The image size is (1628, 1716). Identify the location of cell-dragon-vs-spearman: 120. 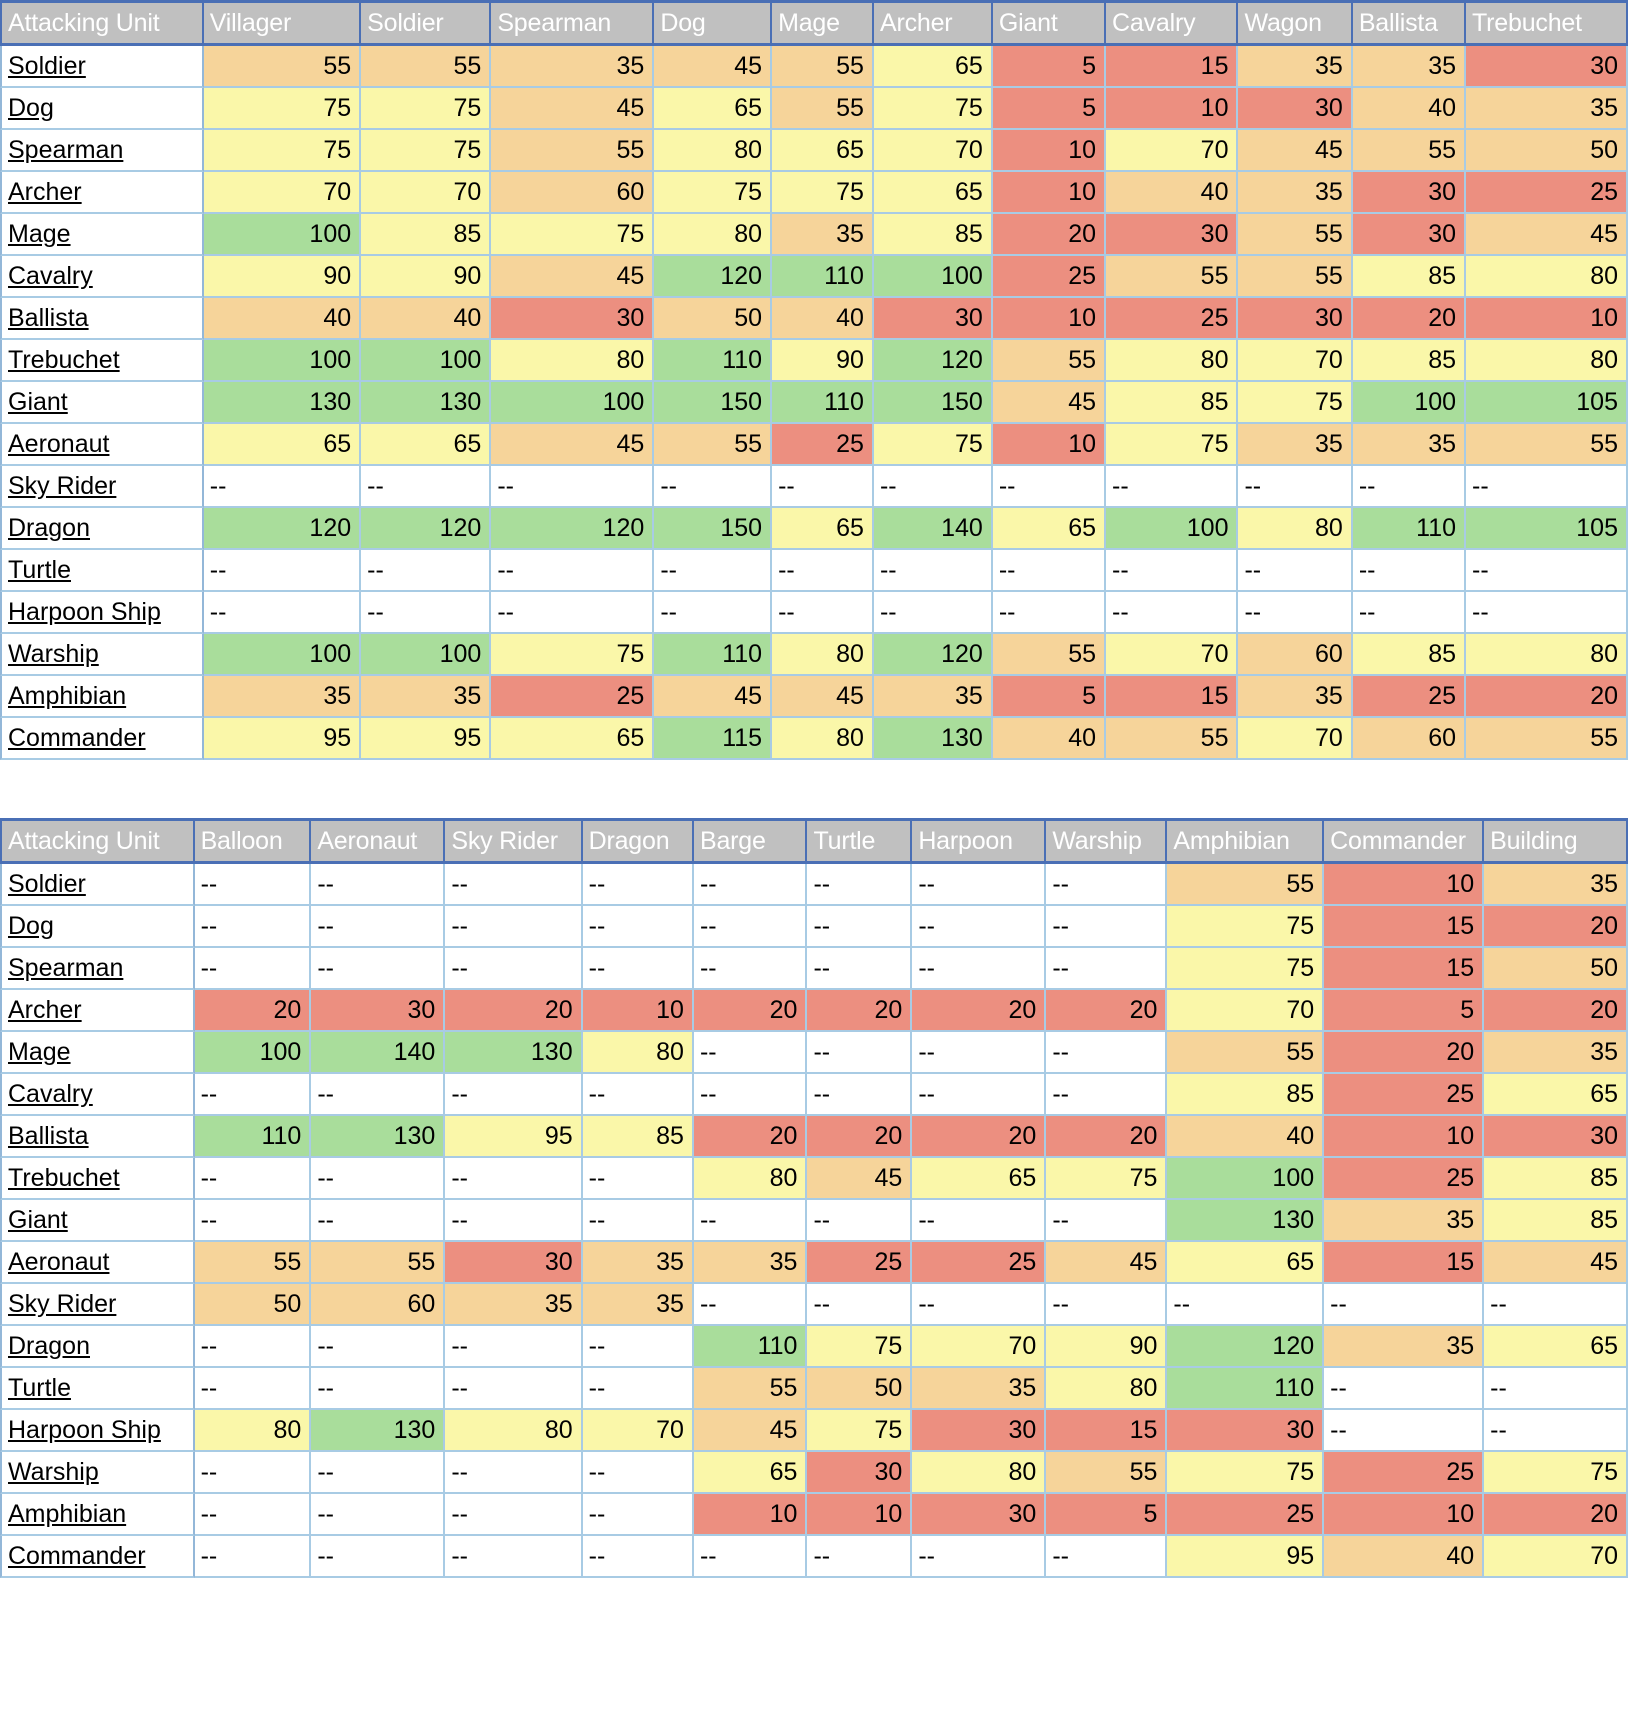
(573, 529).